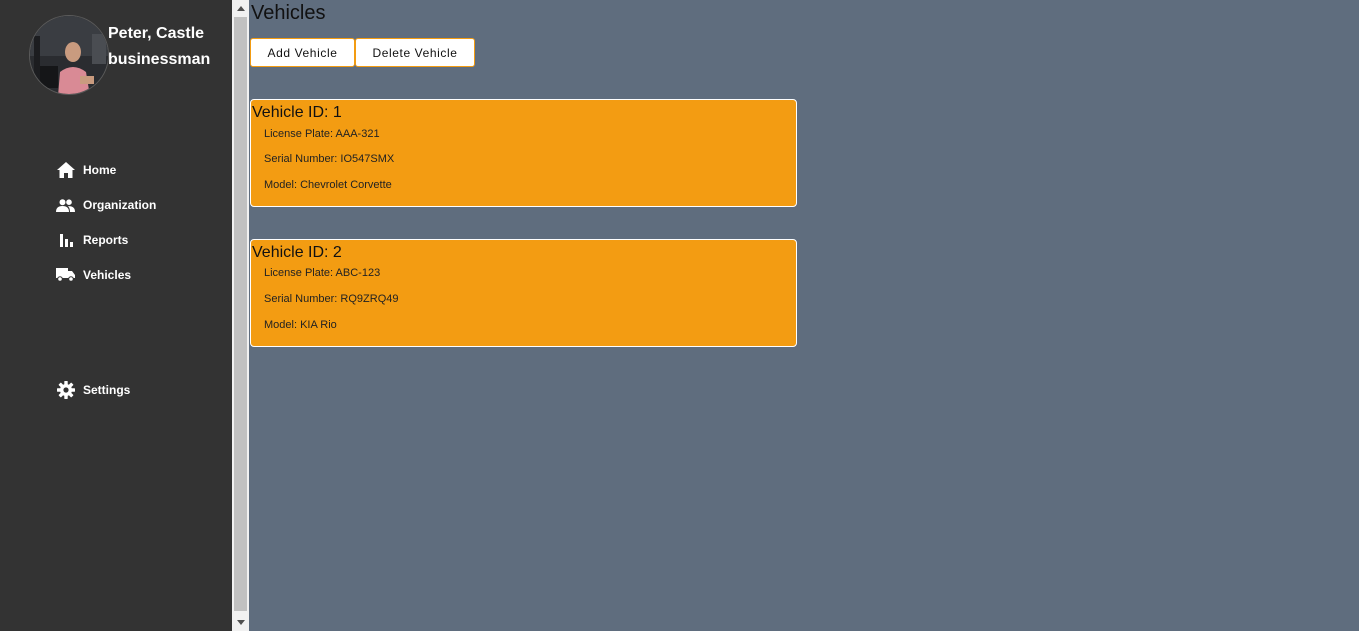 Image resolution: width=1359 pixels, height=631 pixels. I want to click on user-name: Peter, Castle, so click(156, 33).